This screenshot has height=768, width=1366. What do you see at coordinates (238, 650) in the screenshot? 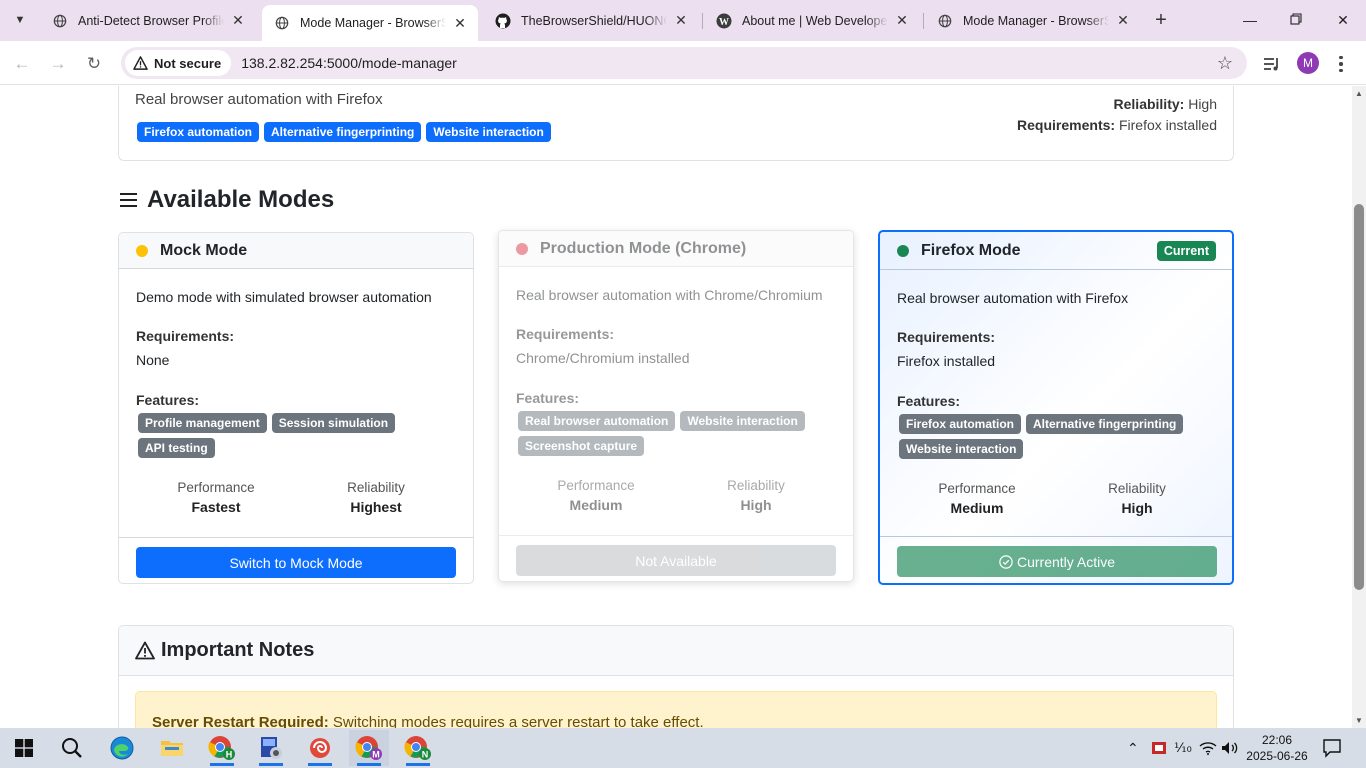
I see `notes-title: Important Notes` at bounding box center [238, 650].